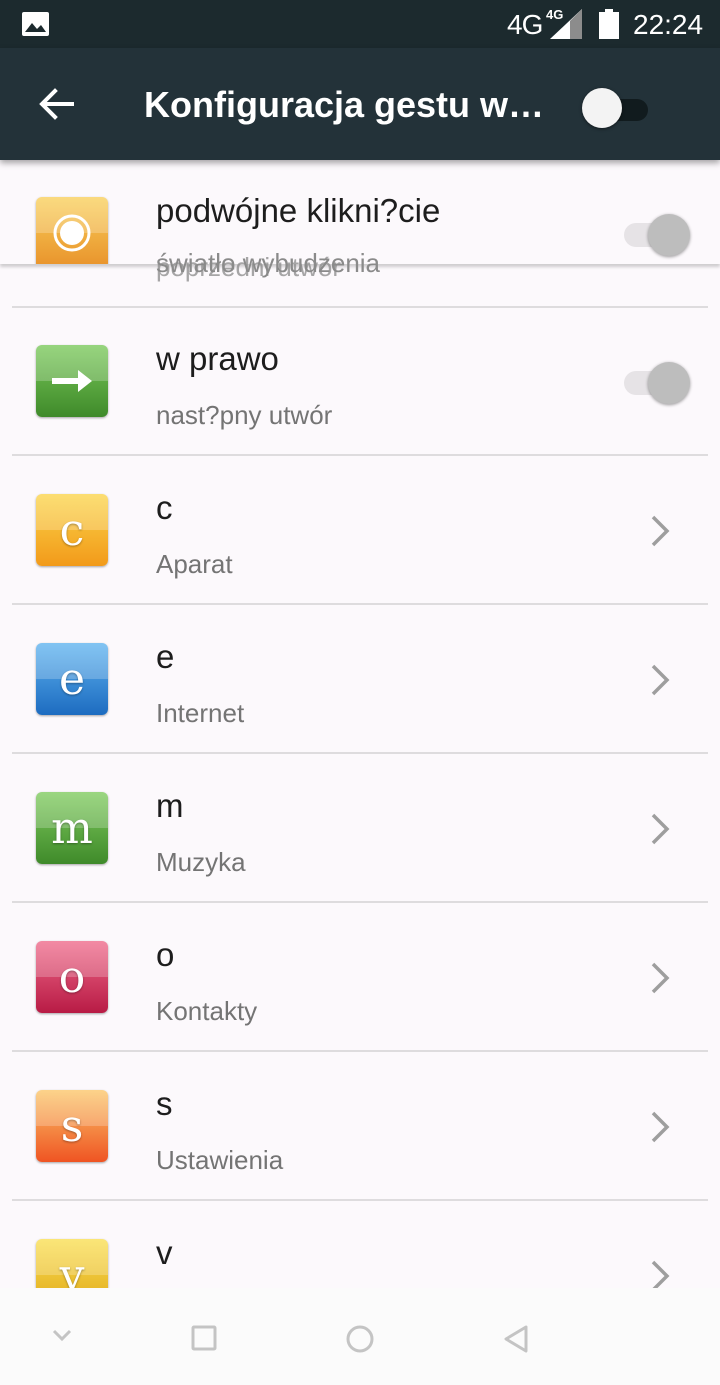  I want to click on list-item-label: o, so click(165, 954).